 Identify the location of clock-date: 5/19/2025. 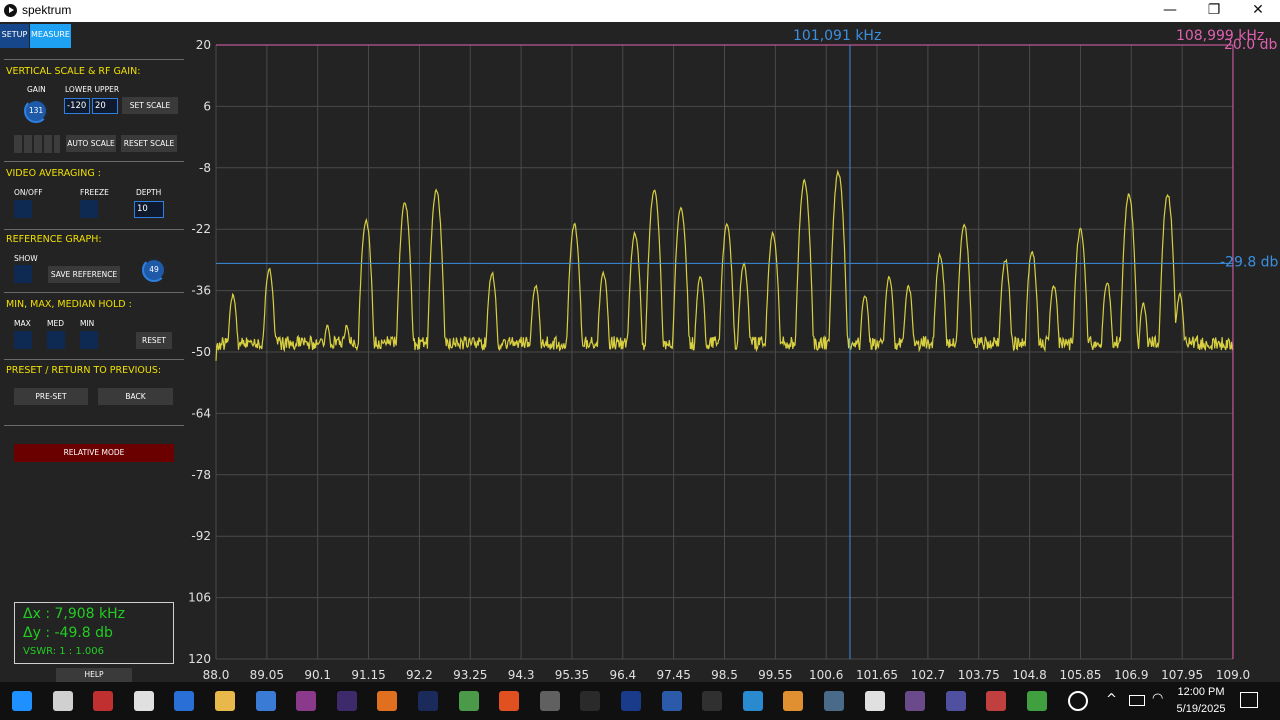
(1201, 709).